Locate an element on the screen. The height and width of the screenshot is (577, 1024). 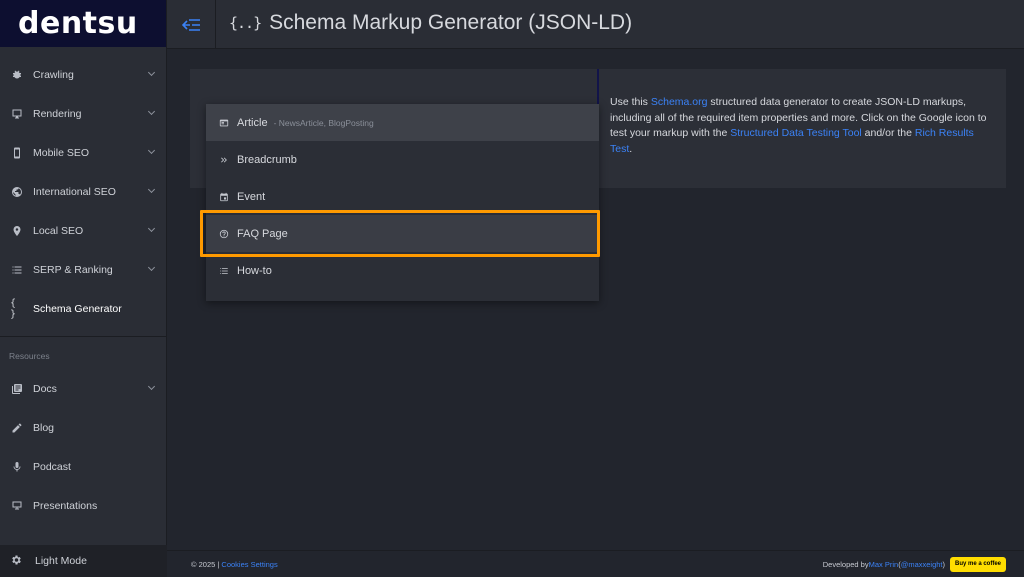
sidebar-item-presentations: Presentations is located at coordinates (83, 505).